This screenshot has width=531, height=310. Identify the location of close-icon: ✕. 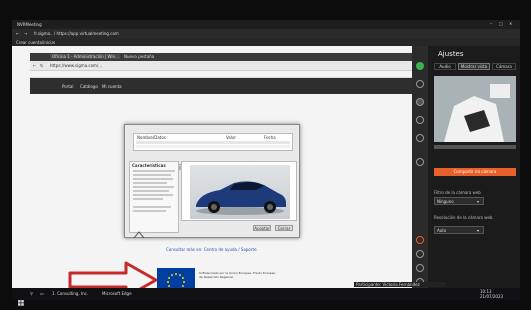
(510, 23).